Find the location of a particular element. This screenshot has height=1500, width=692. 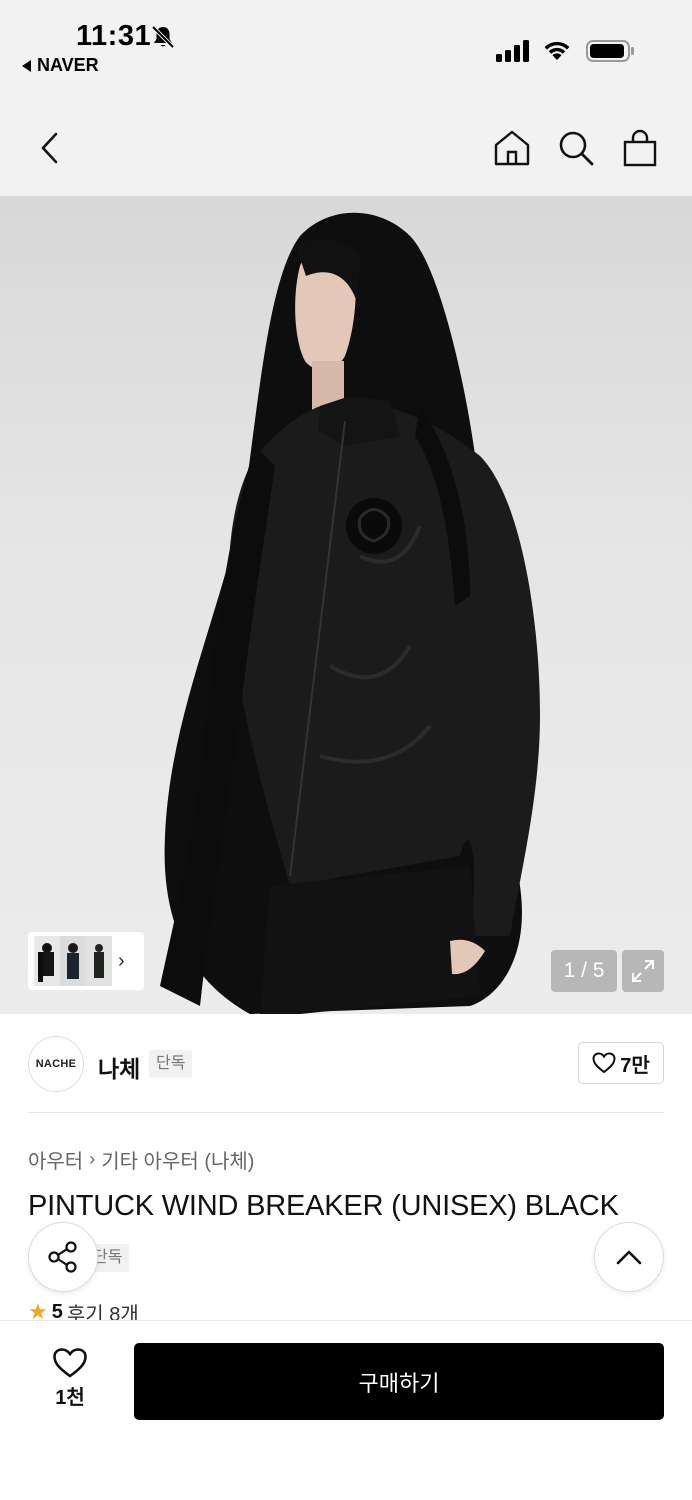

back-to-app-link: NAVER is located at coordinates (60, 65).